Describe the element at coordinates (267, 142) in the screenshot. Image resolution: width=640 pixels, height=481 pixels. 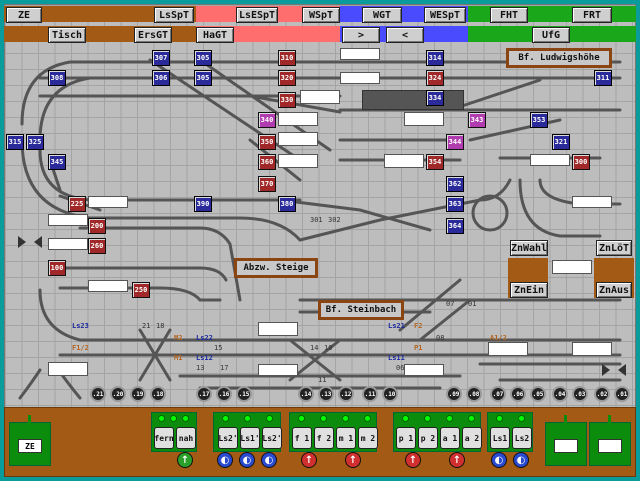
I see `signal-button: 350` at that location.